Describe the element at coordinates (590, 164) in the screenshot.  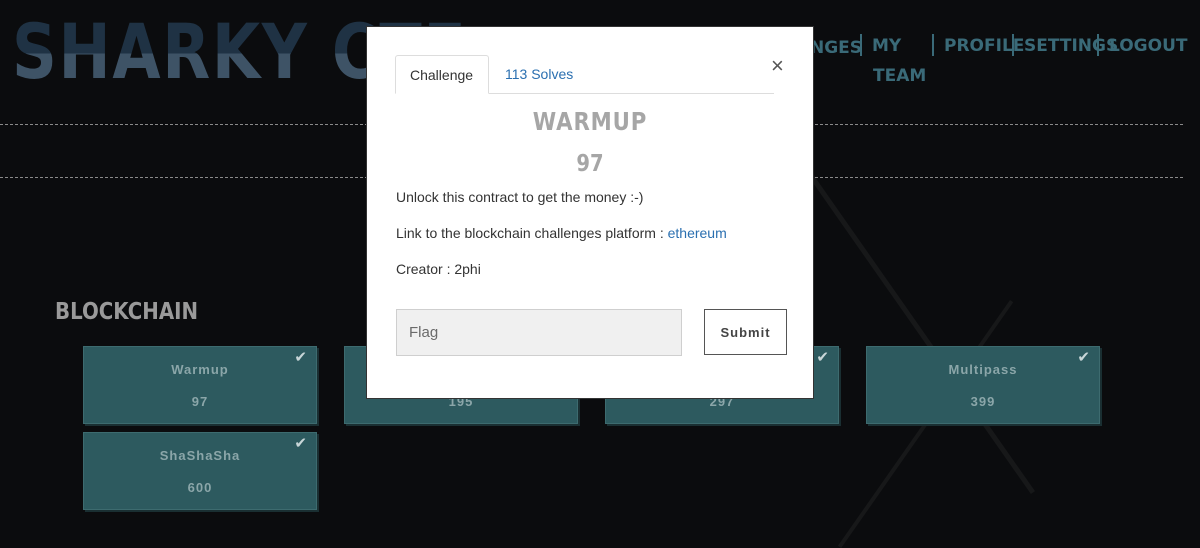
I see `challenge-points: 97` at that location.